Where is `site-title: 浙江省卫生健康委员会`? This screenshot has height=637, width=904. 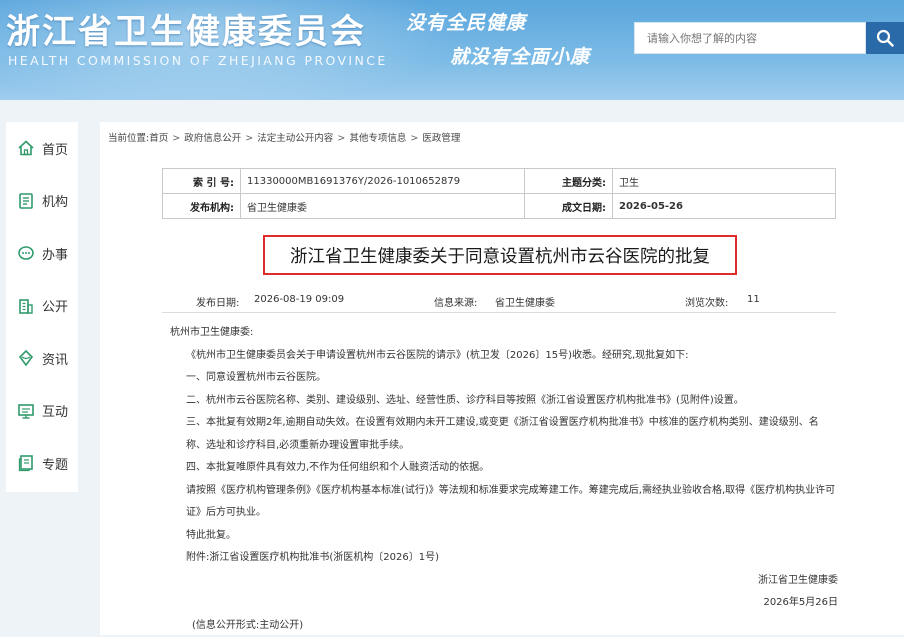 site-title: 浙江省卫生健康委员会 is located at coordinates (186, 28).